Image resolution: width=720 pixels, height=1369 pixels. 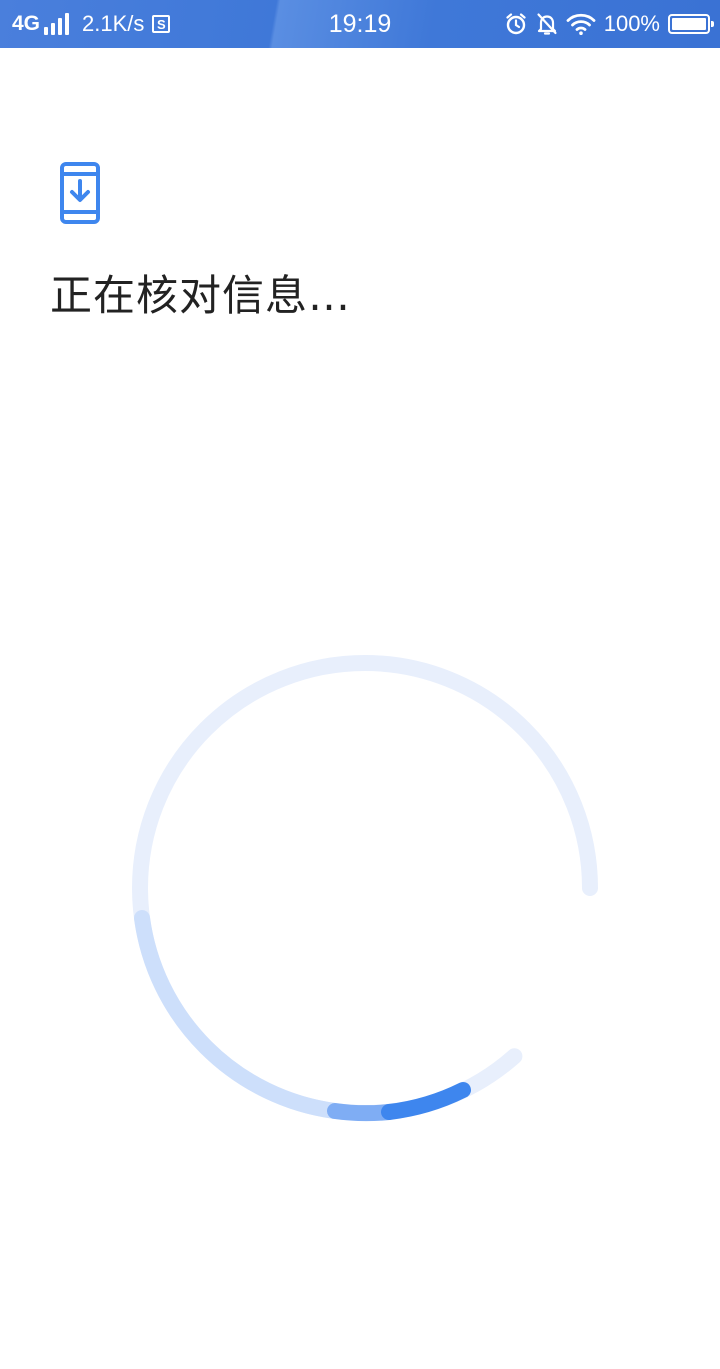 What do you see at coordinates (516, 24) in the screenshot?
I see `alarm-icon` at bounding box center [516, 24].